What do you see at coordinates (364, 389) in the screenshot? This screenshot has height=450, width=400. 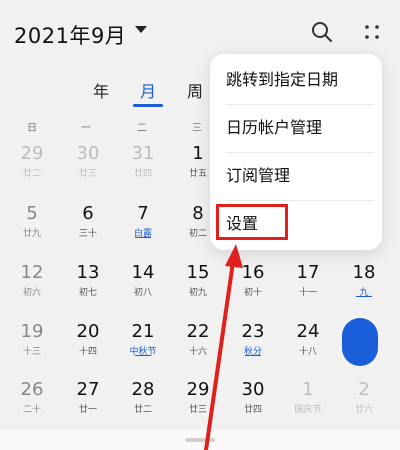 I see `day-number: 2` at bounding box center [364, 389].